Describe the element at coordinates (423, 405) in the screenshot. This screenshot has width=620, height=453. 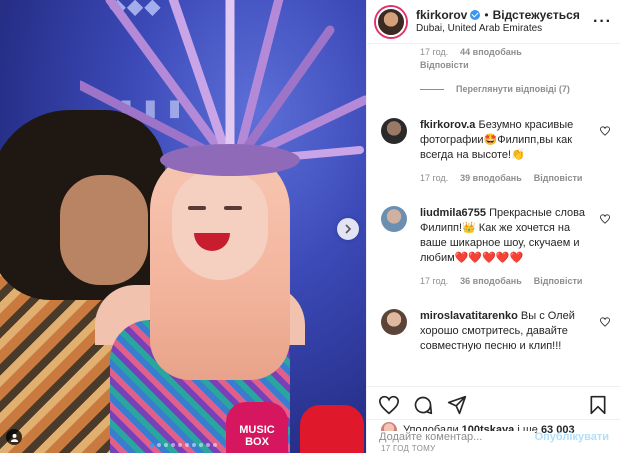
I see `comment-bubble-icon` at that location.